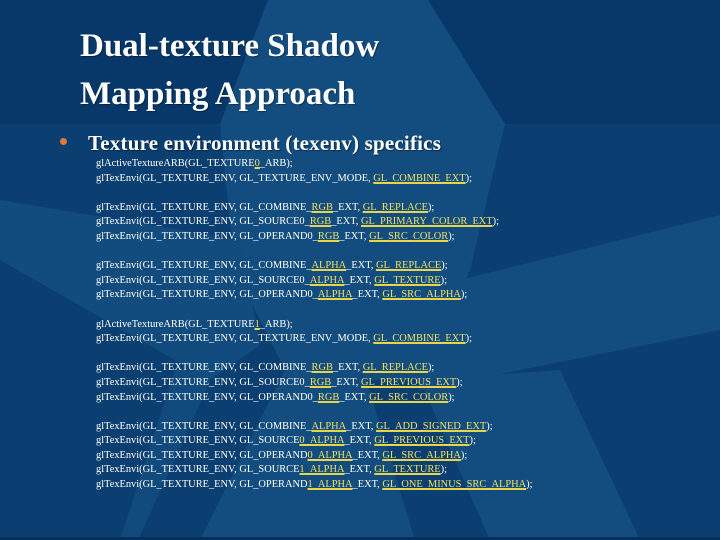  What do you see at coordinates (229, 70) in the screenshot?
I see `slide-title: Dual-texture Shadow Mapping Approach` at bounding box center [229, 70].